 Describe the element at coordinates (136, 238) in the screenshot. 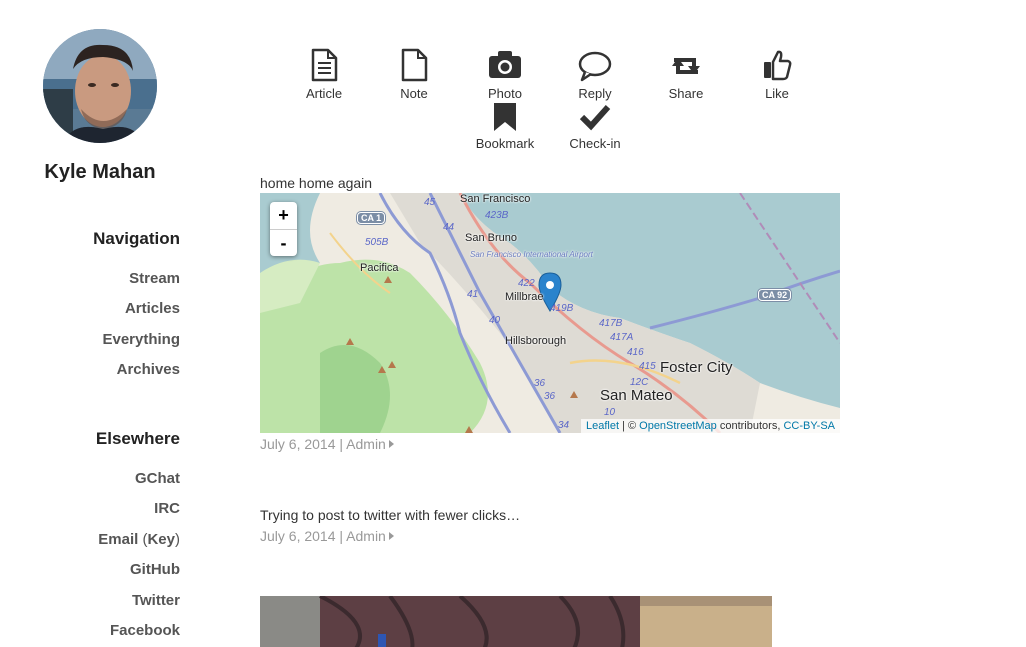

I see `navigation-heading: Navigation` at that location.